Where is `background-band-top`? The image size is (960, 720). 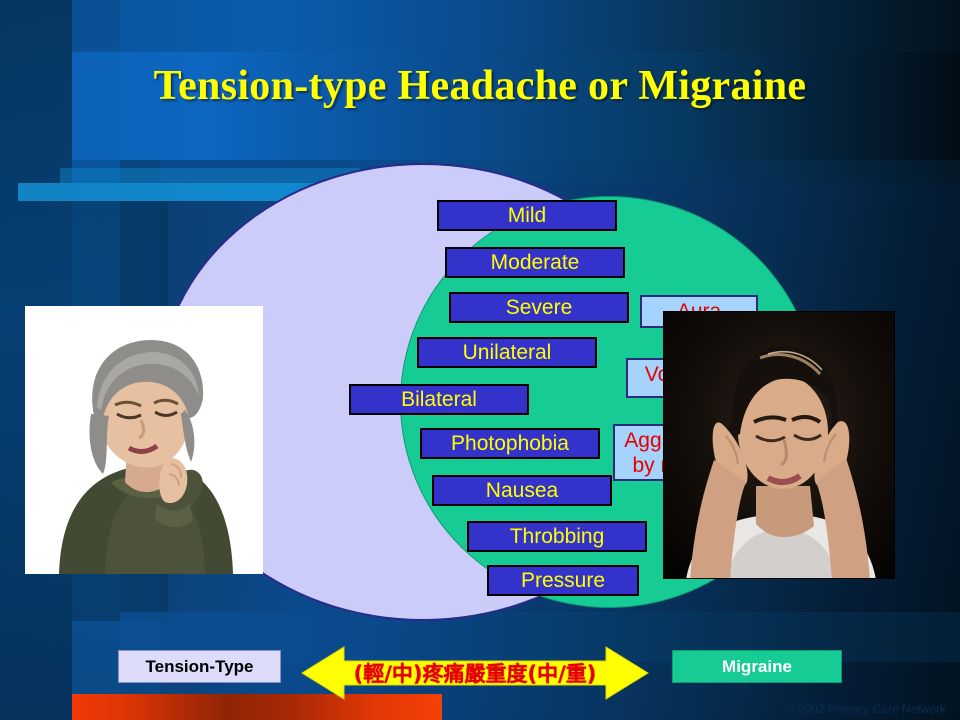 background-band-top is located at coordinates (540, 26).